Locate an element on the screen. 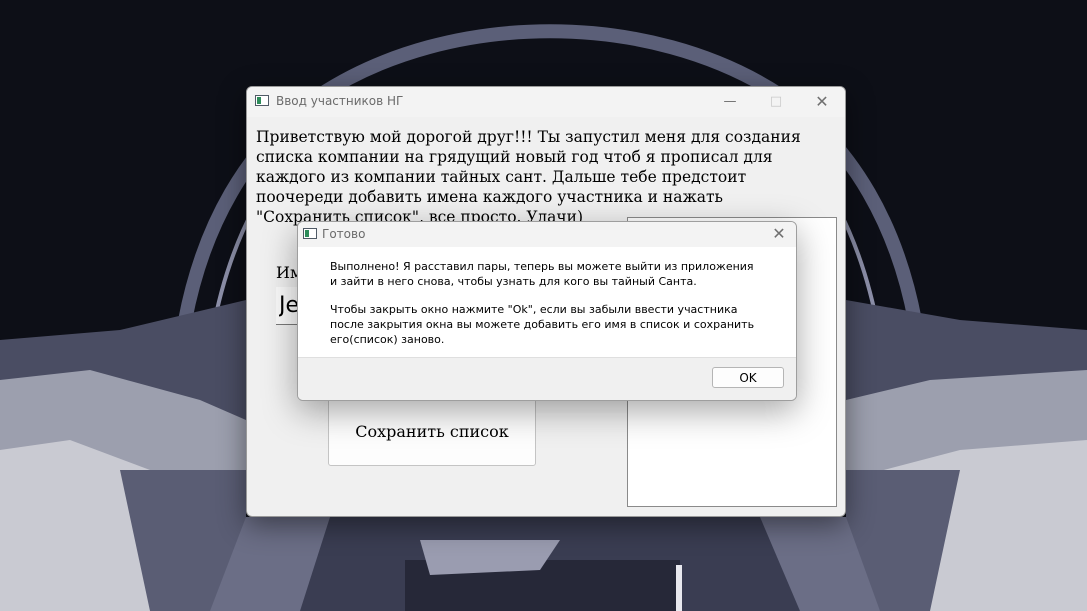 Image resolution: width=1087 pixels, height=611 pixels. app-icon is located at coordinates (262, 100).